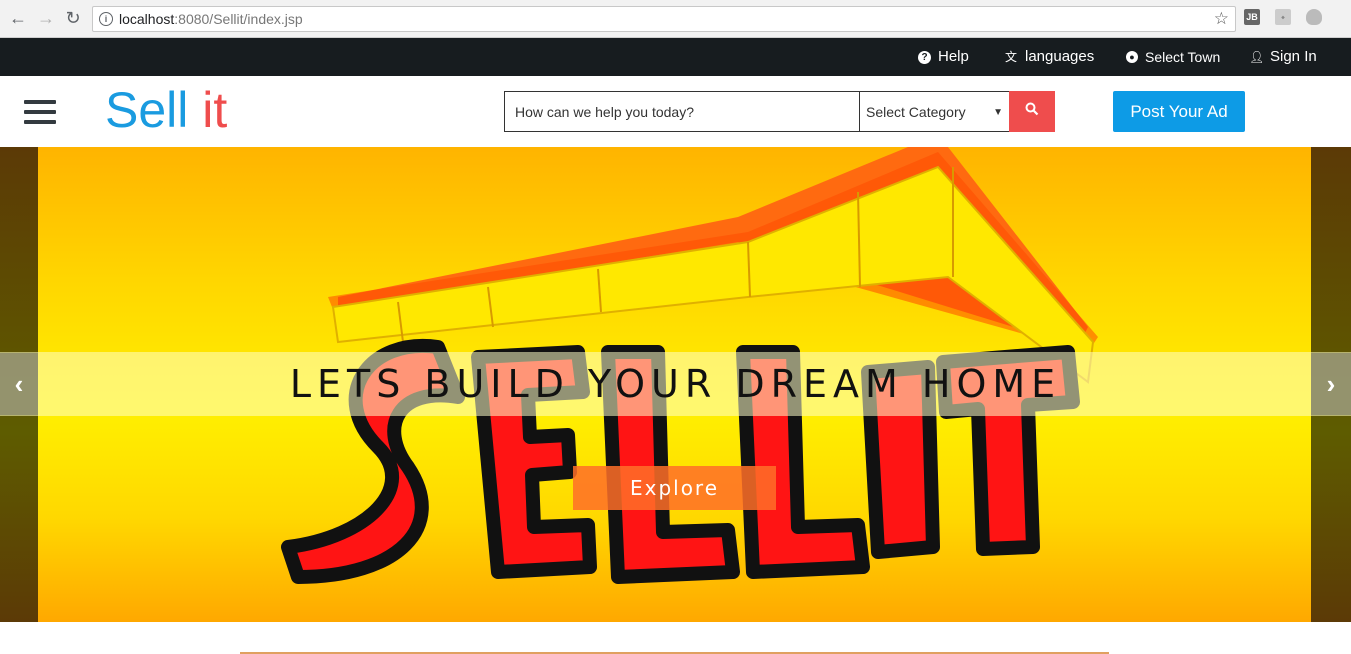  I want to click on languages-link: 文 languages, so click(1049, 57).